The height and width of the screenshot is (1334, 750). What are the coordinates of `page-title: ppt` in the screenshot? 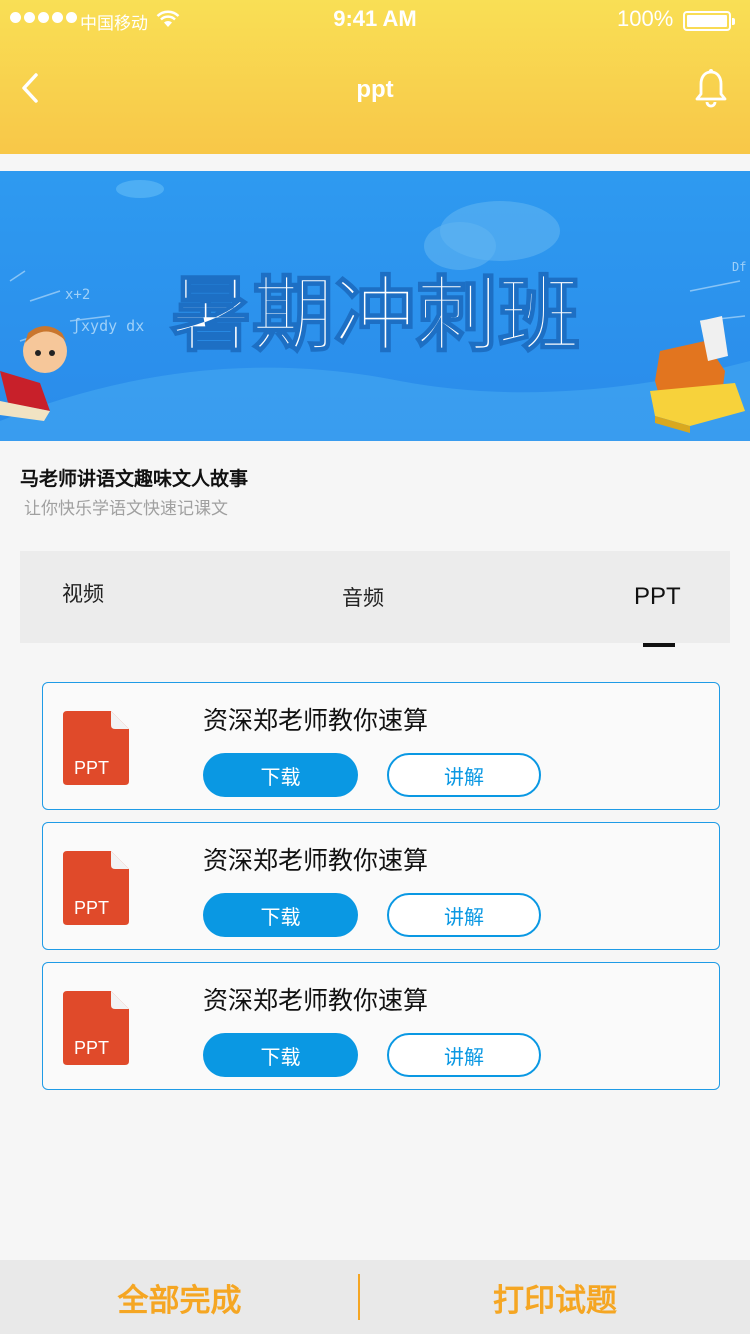 It's located at (375, 89).